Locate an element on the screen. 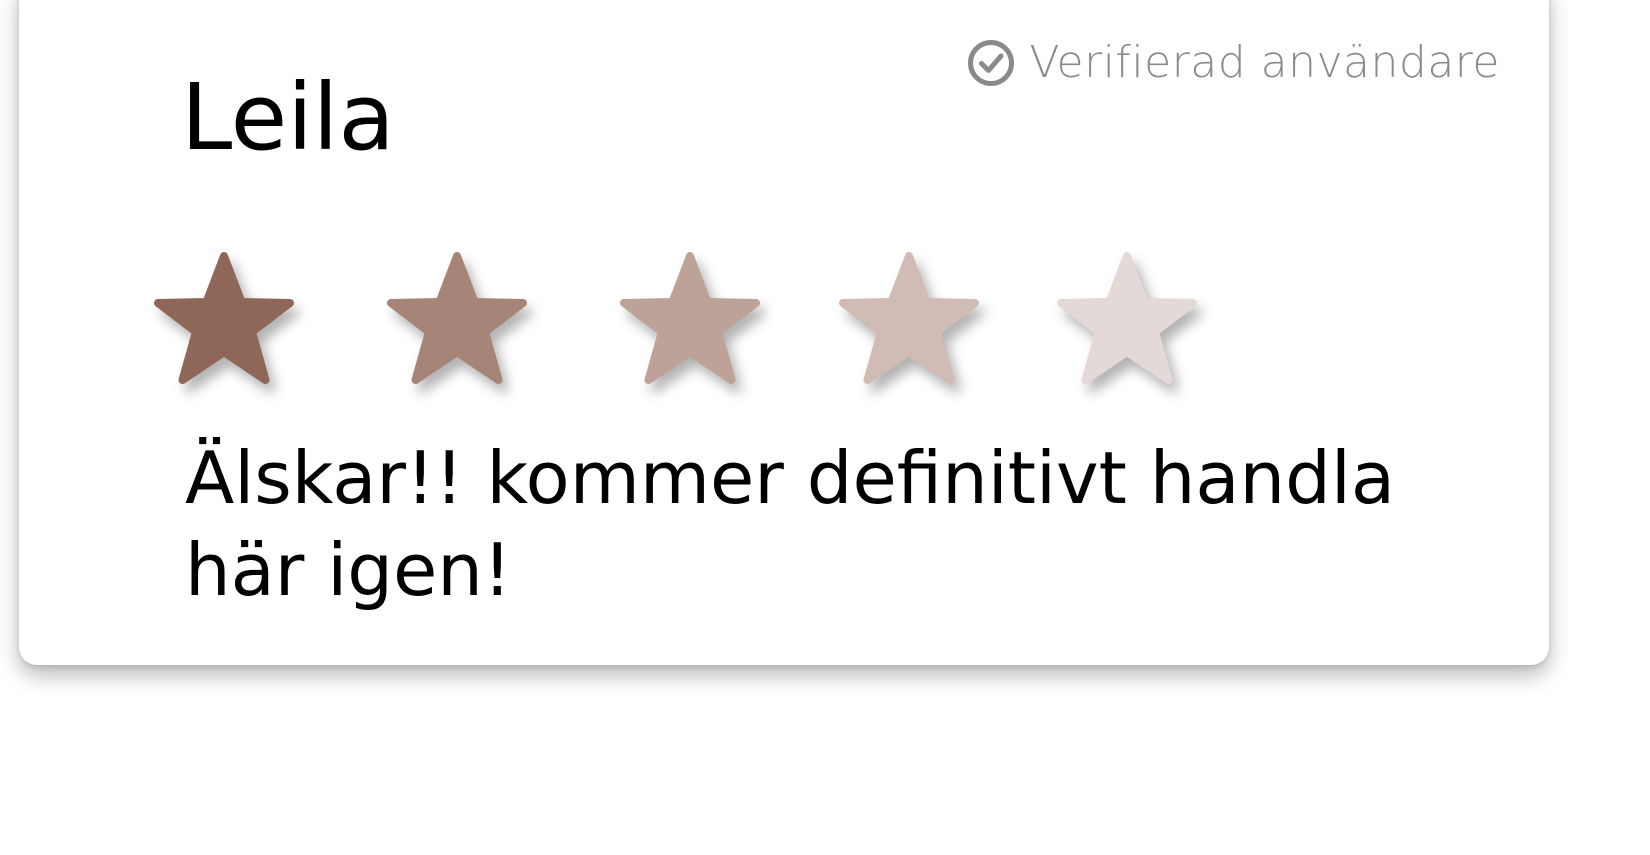  verified-badge: Verifierad användare is located at coordinates (1233, 63).